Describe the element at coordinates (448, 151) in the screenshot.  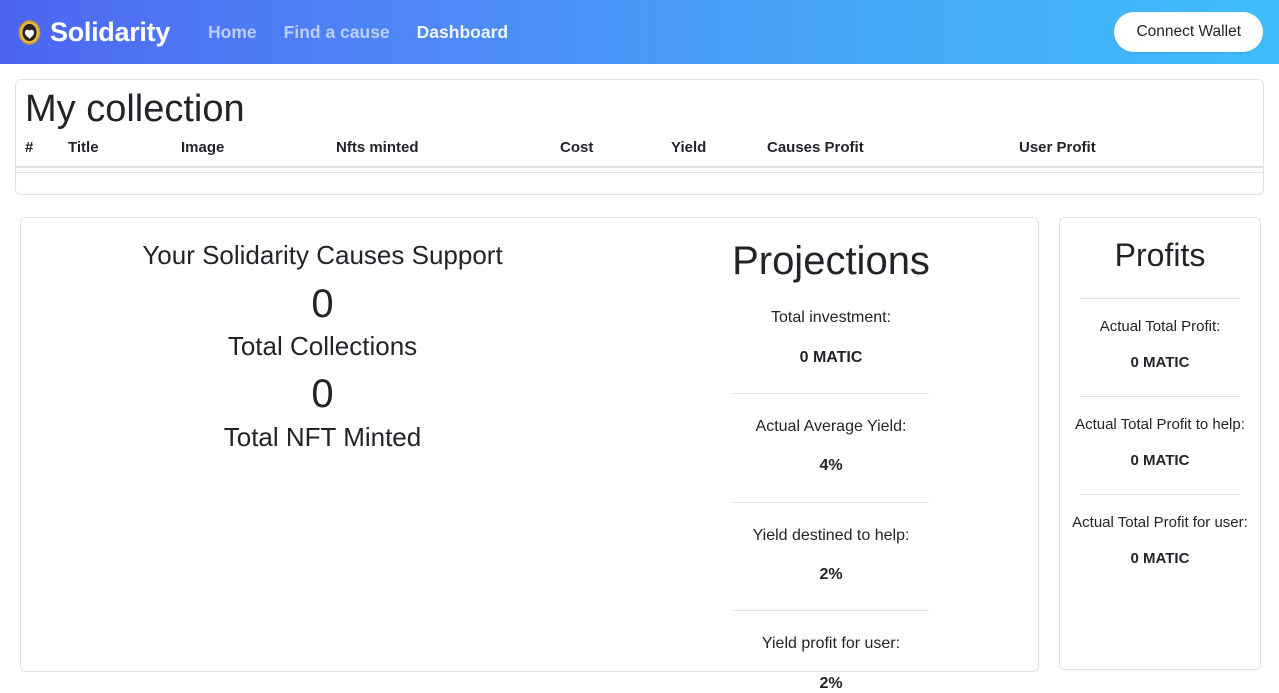
I see `column-header-nfts-minted: Nfts minted` at that location.